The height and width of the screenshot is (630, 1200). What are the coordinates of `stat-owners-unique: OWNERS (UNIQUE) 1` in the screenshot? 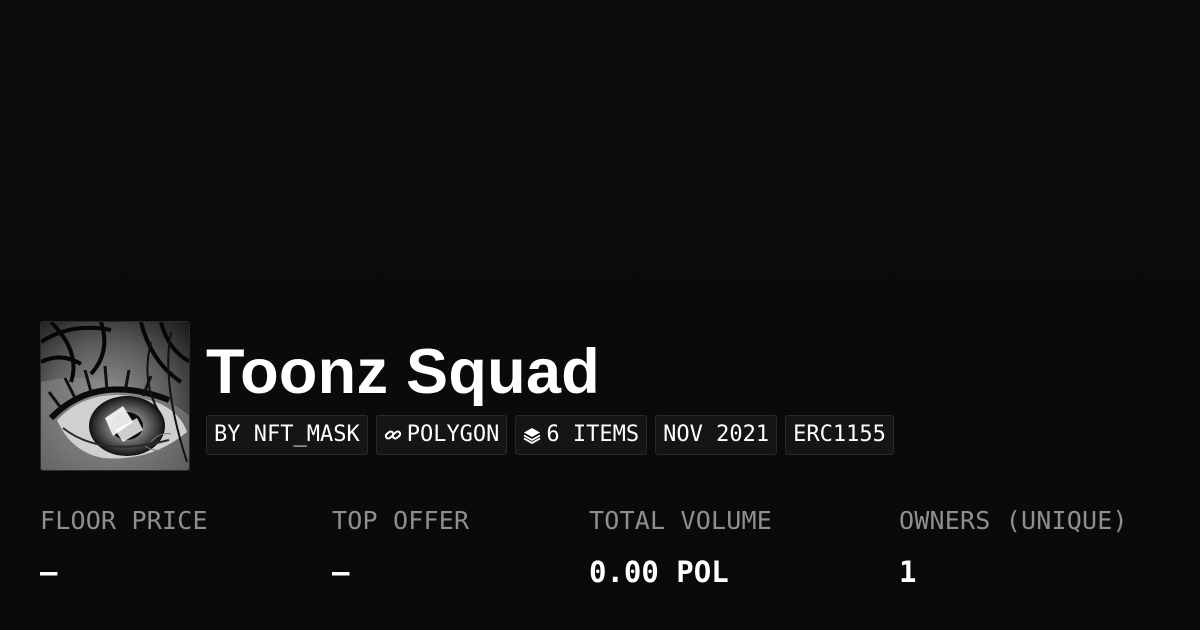 It's located at (1013, 547).